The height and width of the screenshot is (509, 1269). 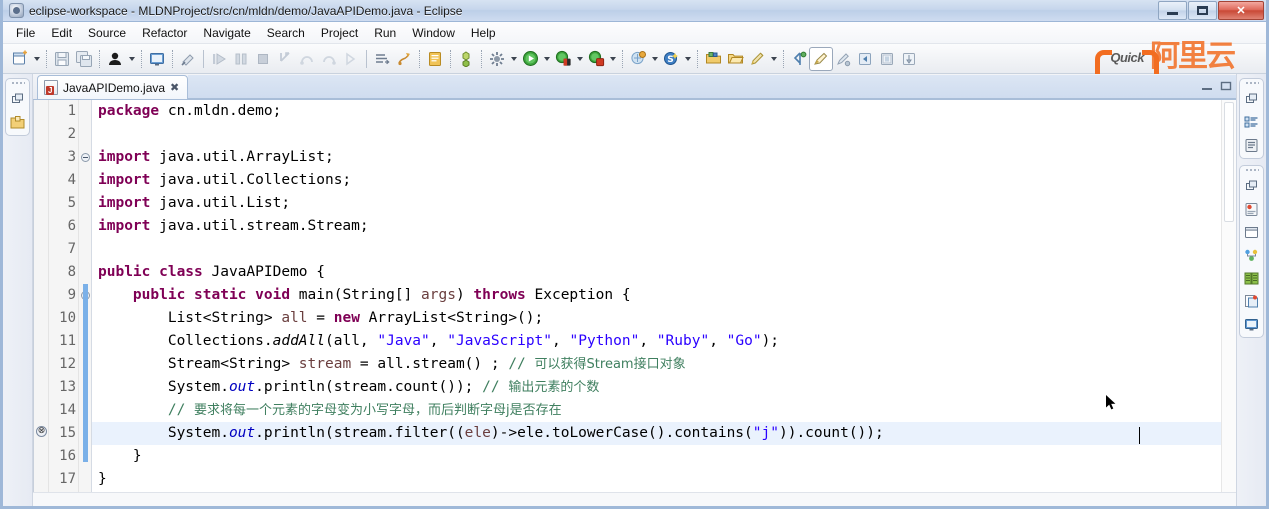 What do you see at coordinates (62, 59) in the screenshot?
I see `save-icon` at bounding box center [62, 59].